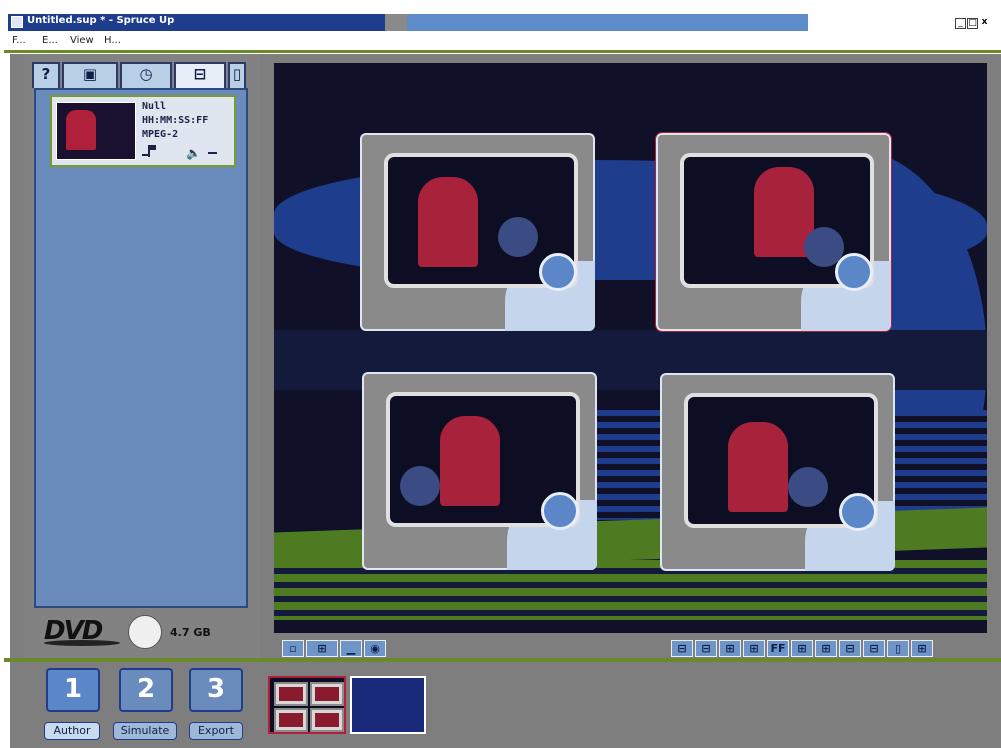 This screenshot has width=1001, height=748. I want to click on tab-timer: ◷, so click(146, 75).